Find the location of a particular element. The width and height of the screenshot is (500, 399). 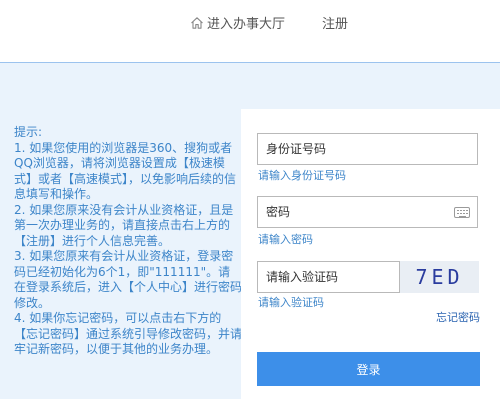

captcha-input is located at coordinates (328, 277).